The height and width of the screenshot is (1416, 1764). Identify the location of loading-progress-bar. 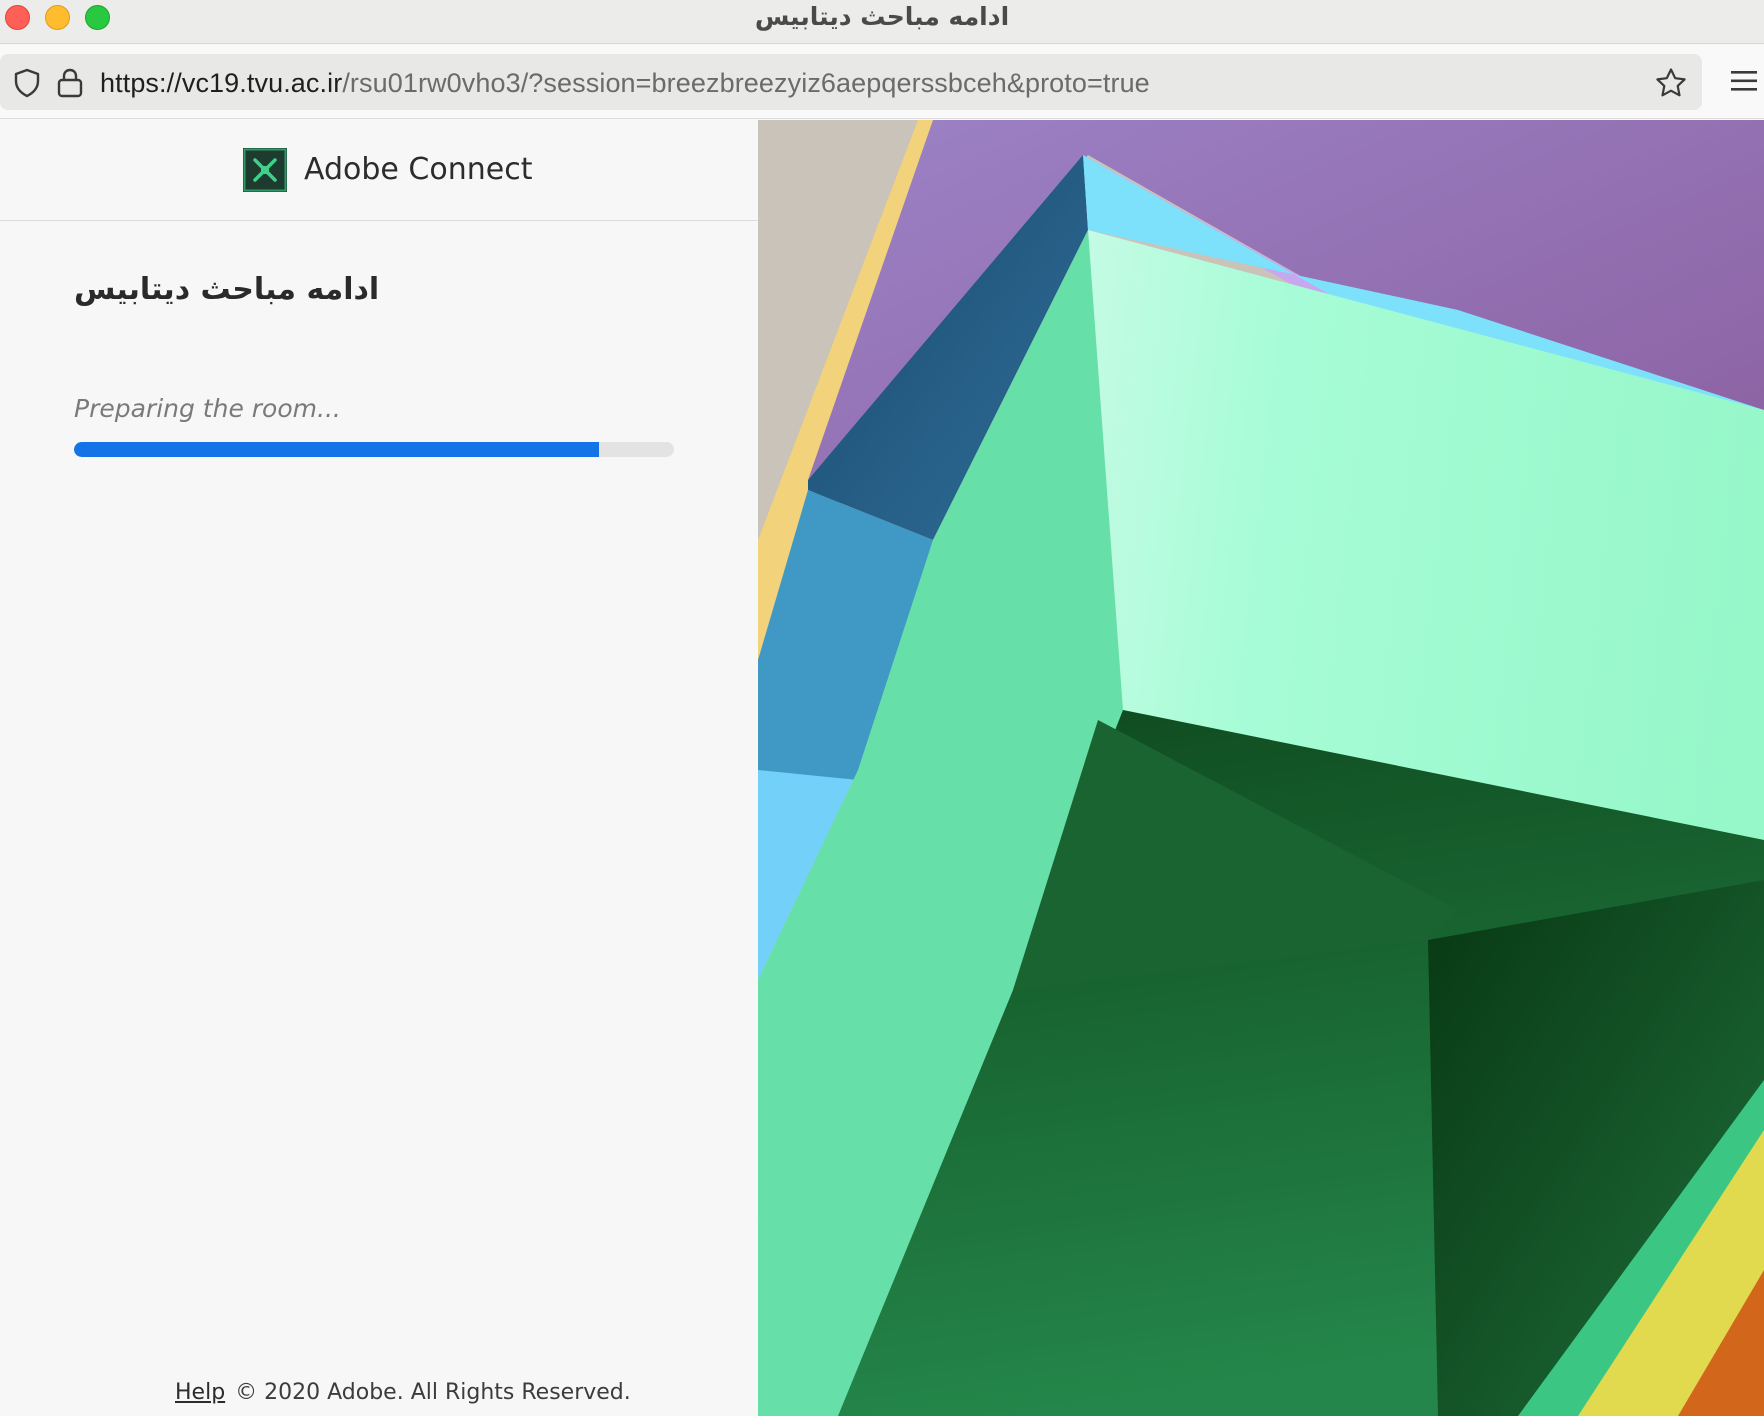
(374, 449).